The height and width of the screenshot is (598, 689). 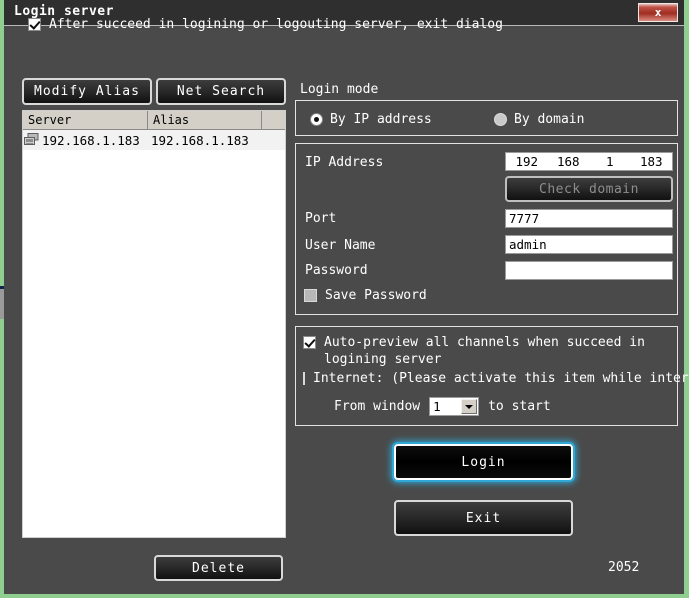 What do you see at coordinates (437, 406) in the screenshot?
I see `window-select-value: 1` at bounding box center [437, 406].